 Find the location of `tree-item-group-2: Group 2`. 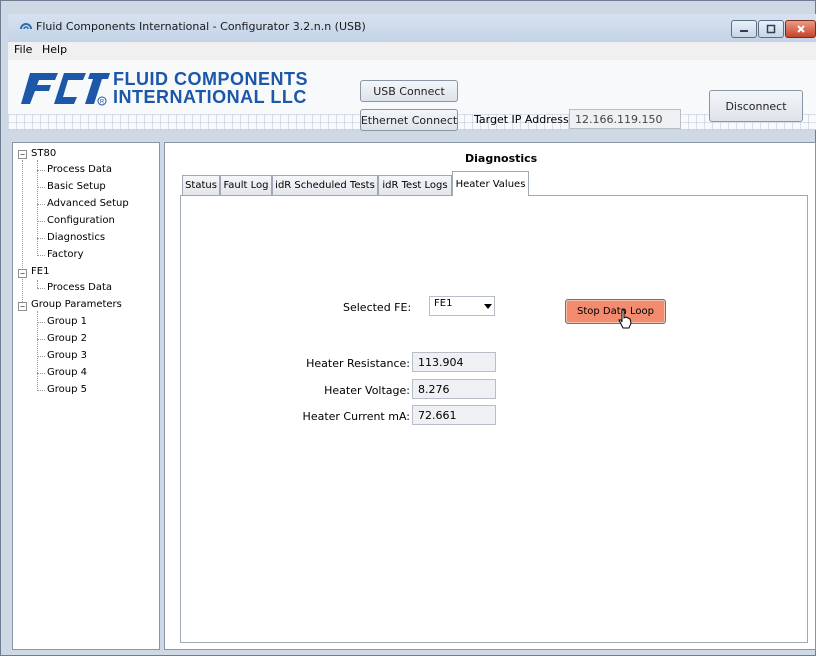

tree-item-group-2: Group 2 is located at coordinates (67, 338).